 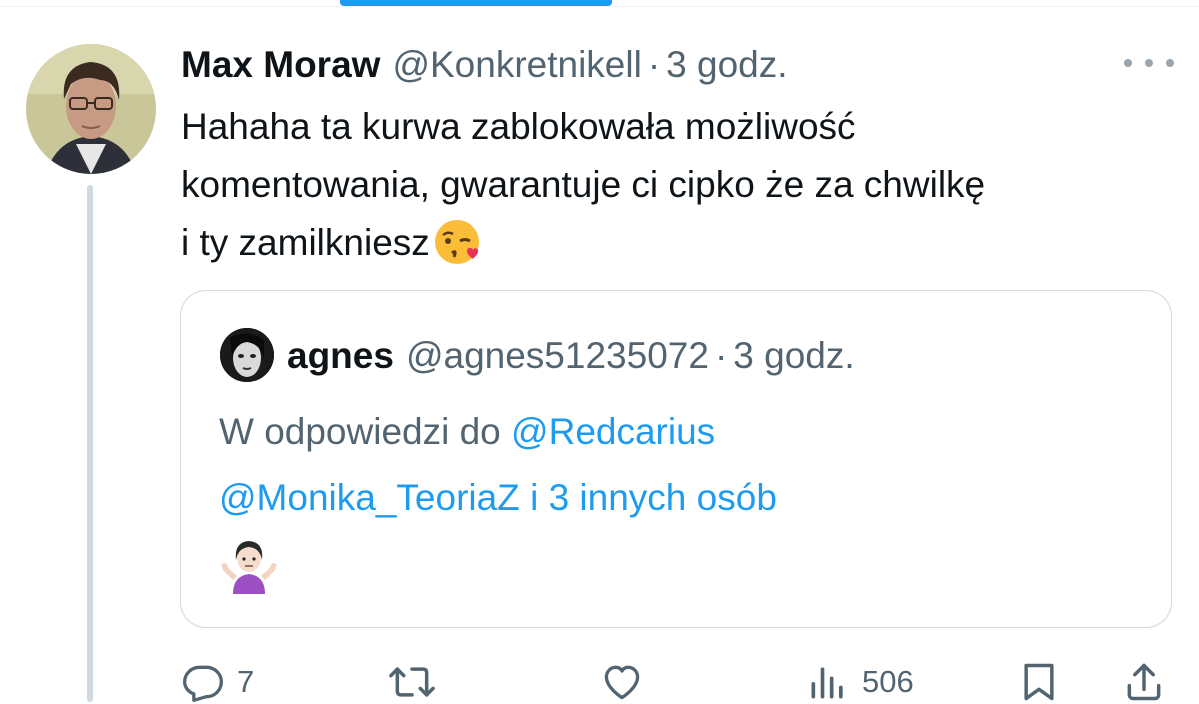 I want to click on quoted-tweet-timestamp: 3 godz., so click(x=793, y=356).